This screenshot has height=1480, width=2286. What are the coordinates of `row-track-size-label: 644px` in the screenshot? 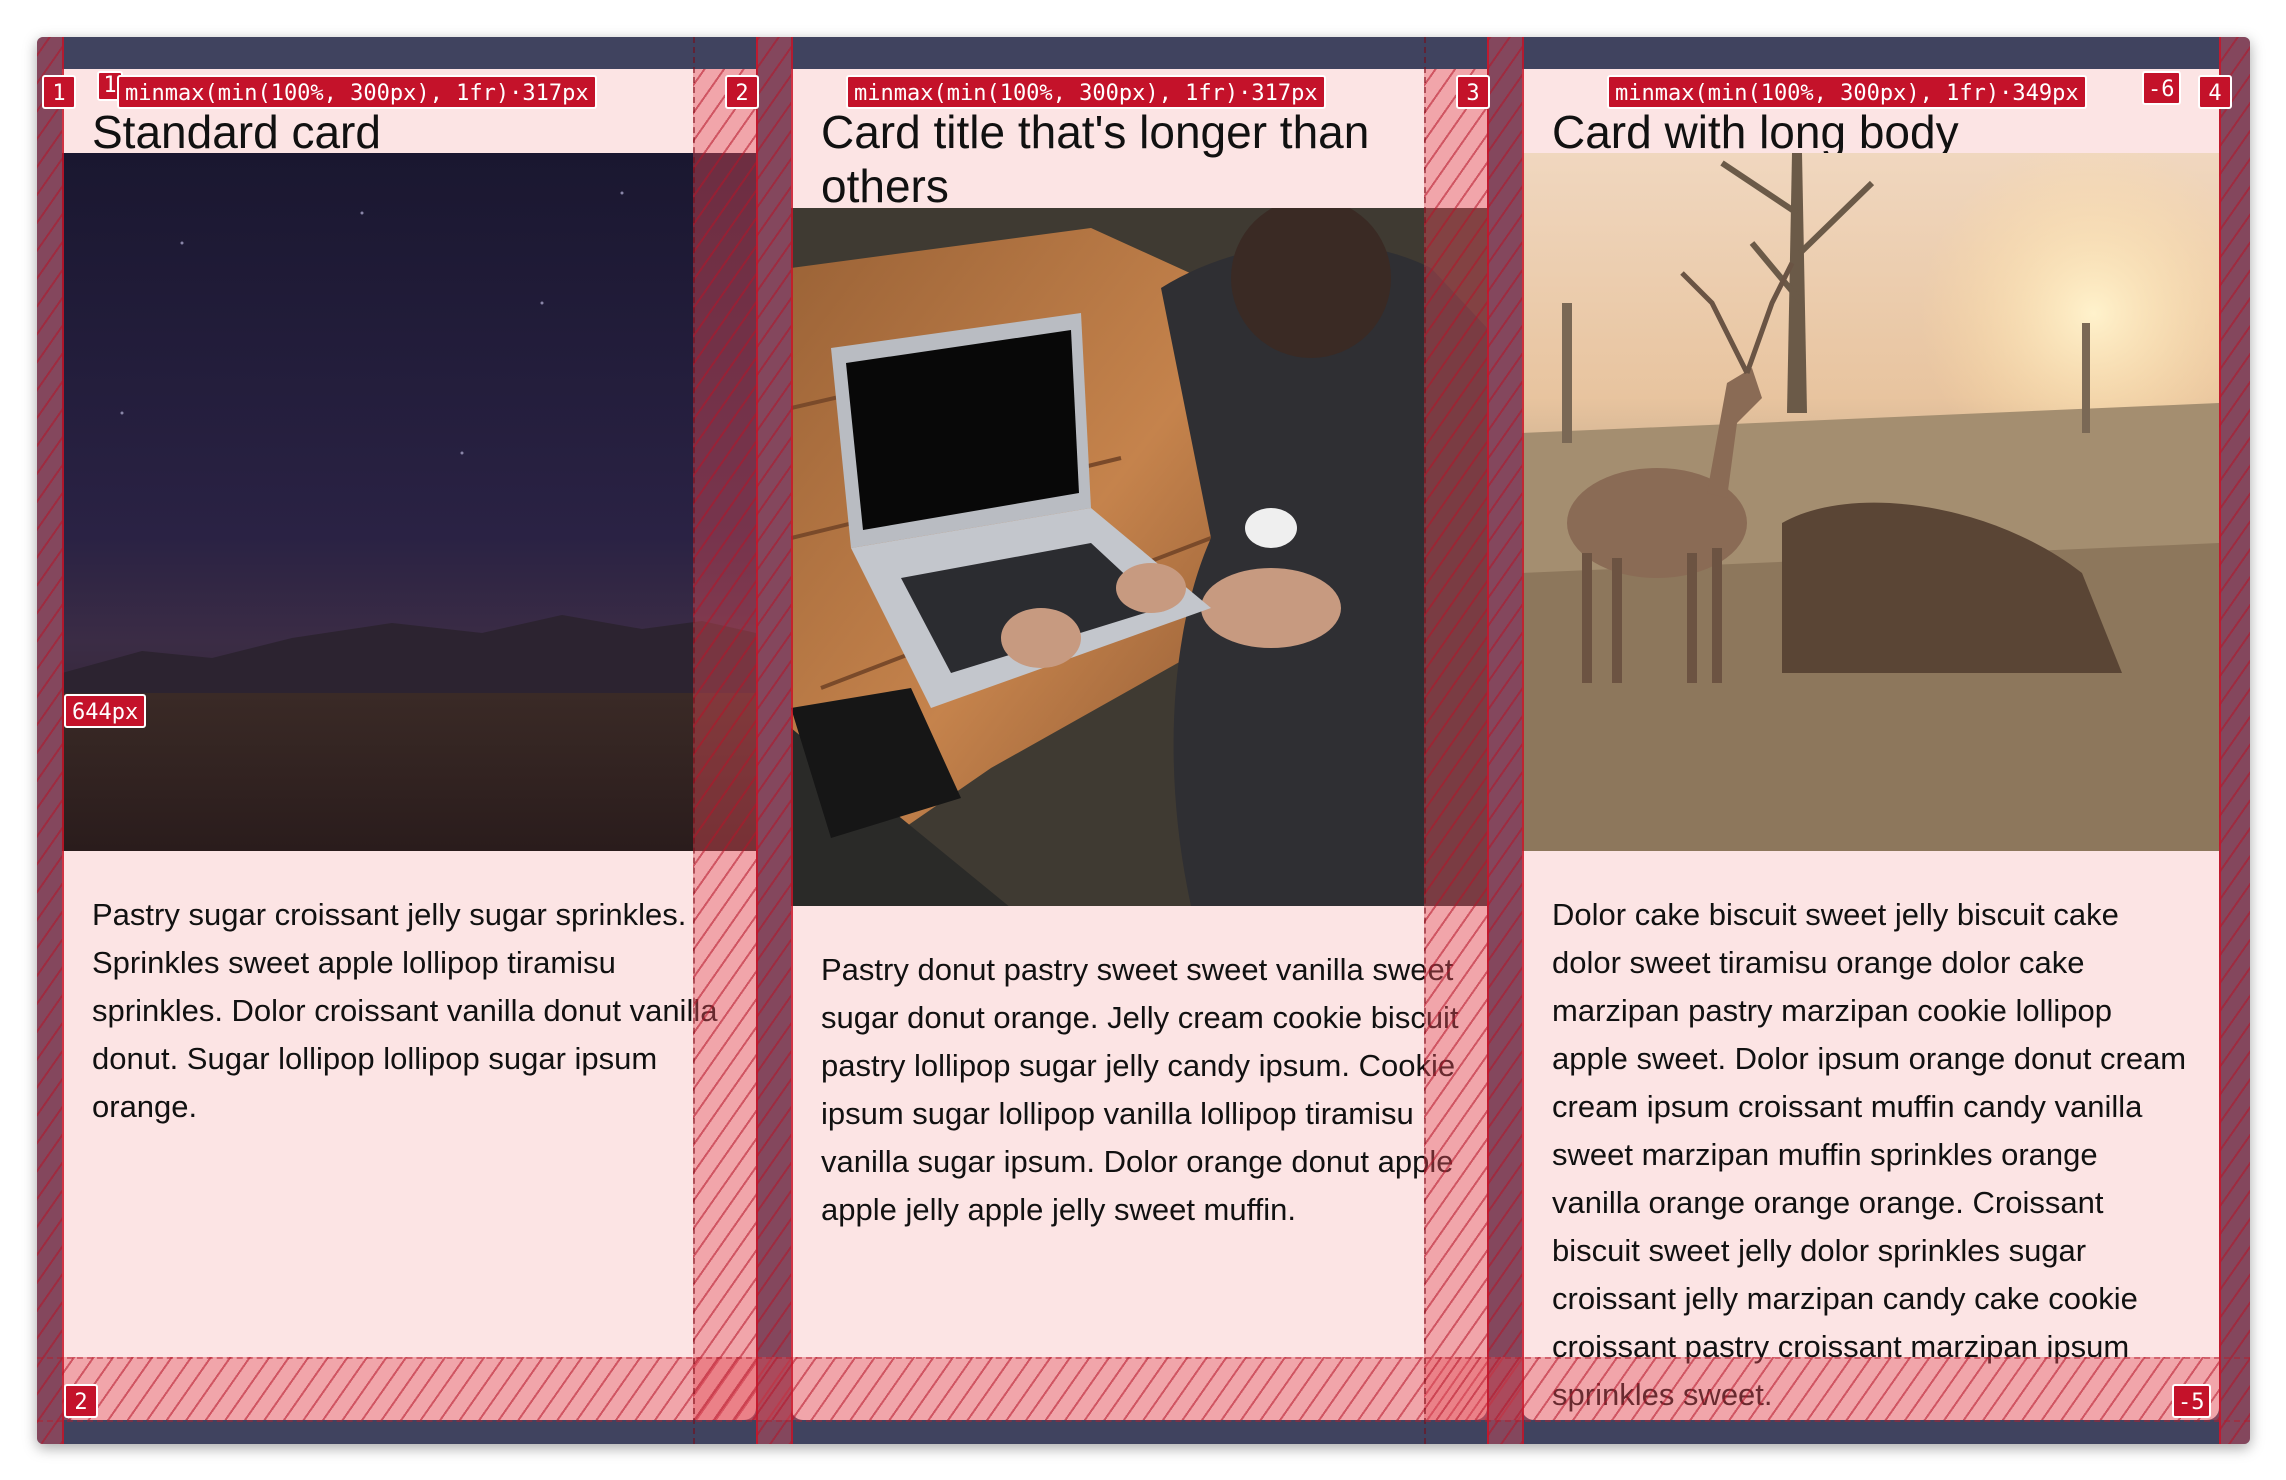 It's located at (105, 711).